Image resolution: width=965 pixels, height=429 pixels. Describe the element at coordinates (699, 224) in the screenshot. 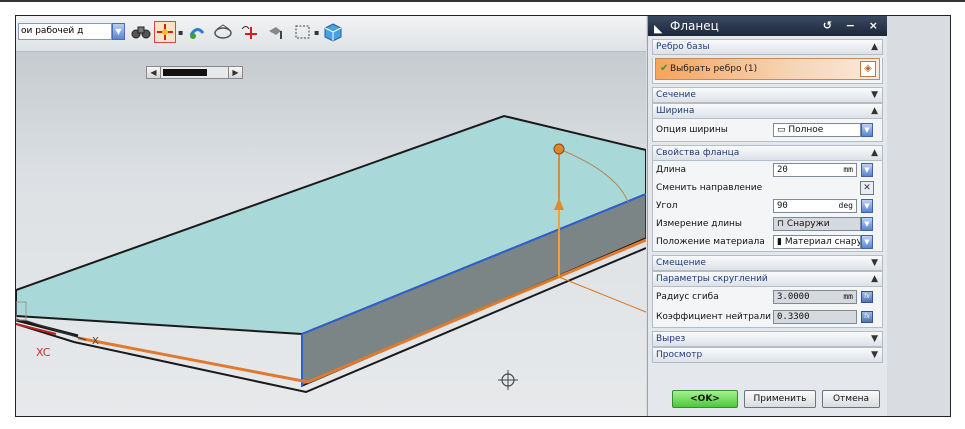

I see `length-measure-label: Измерение длины` at that location.